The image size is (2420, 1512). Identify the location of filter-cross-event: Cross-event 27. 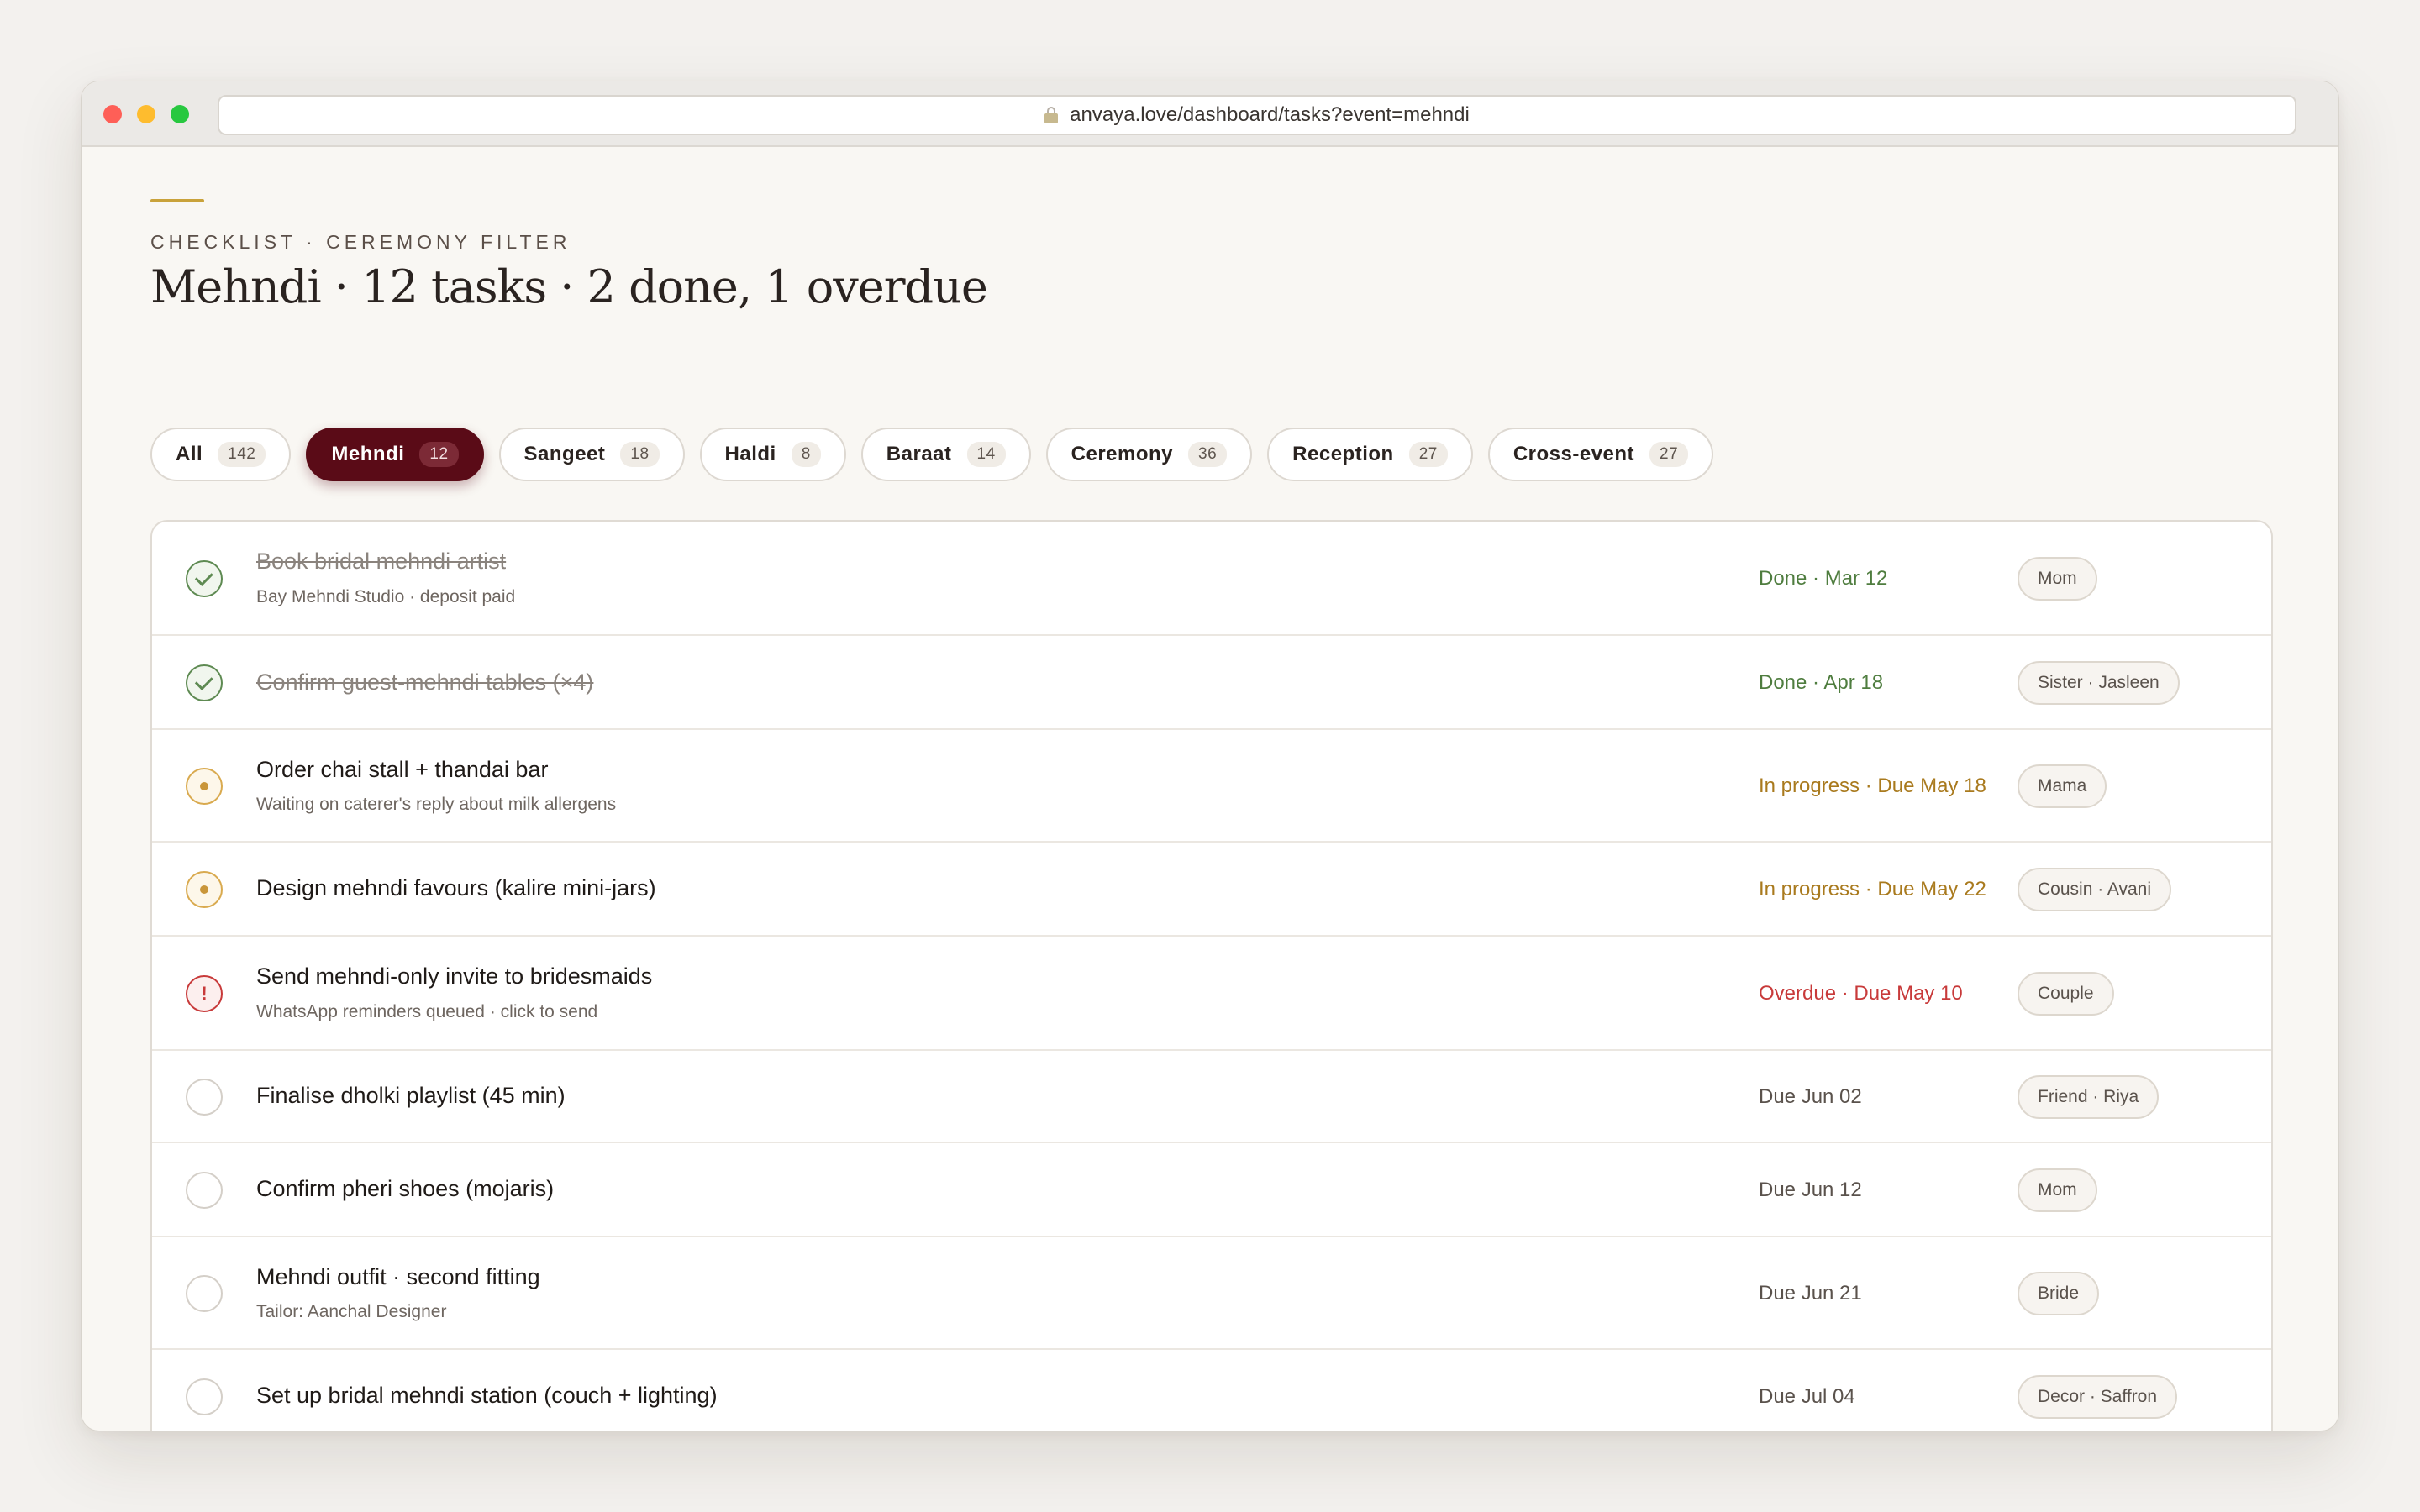
(1600, 454).